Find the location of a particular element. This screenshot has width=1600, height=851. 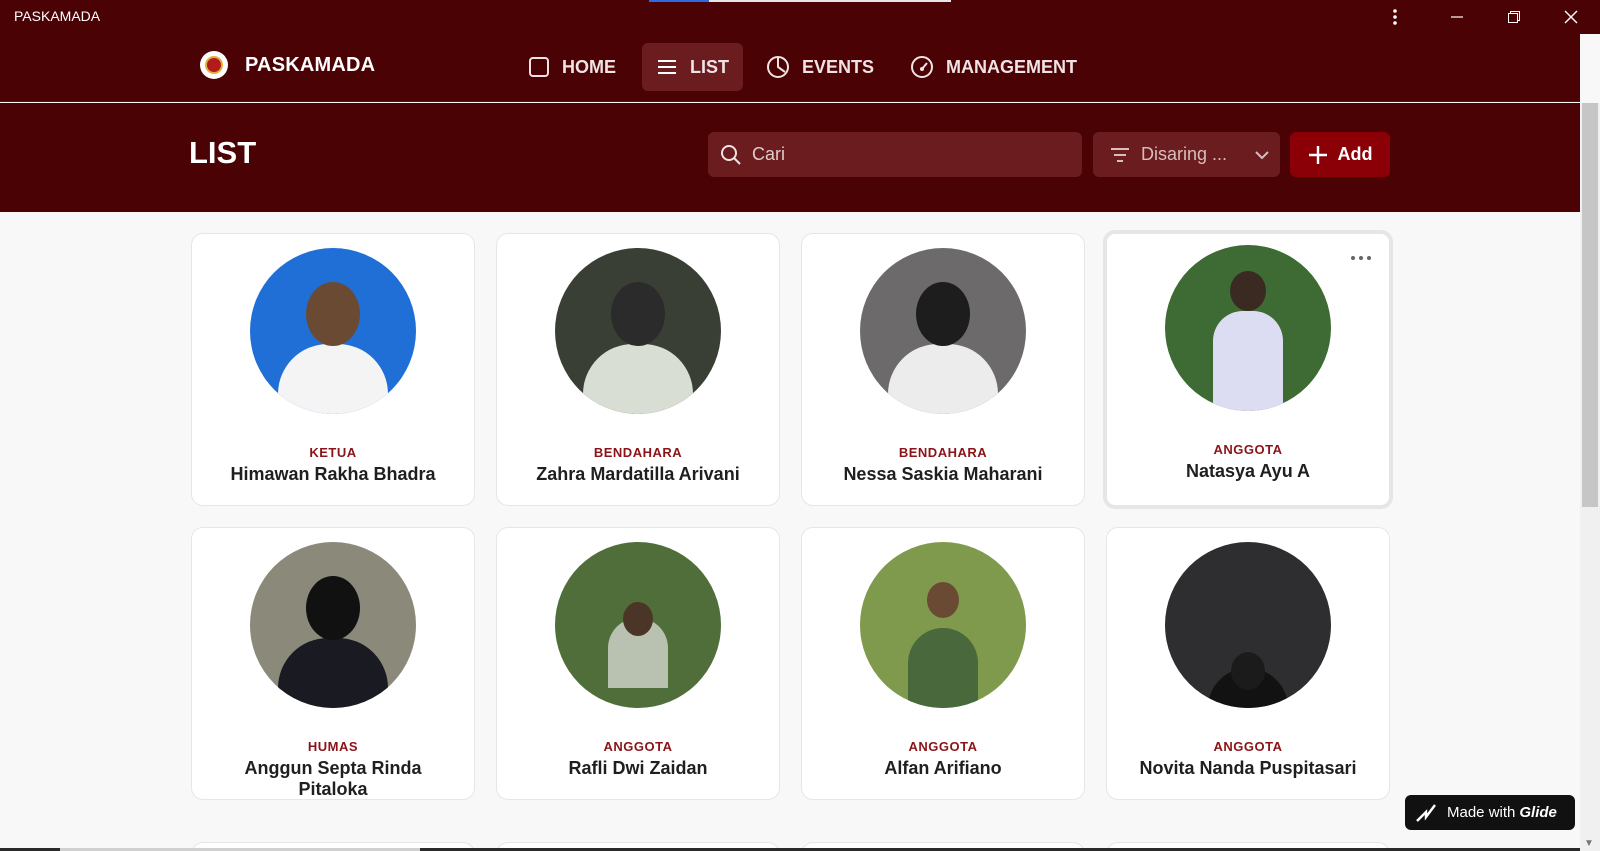

page-header: LIST Disaring ... Add is located at coordinates (790, 157).